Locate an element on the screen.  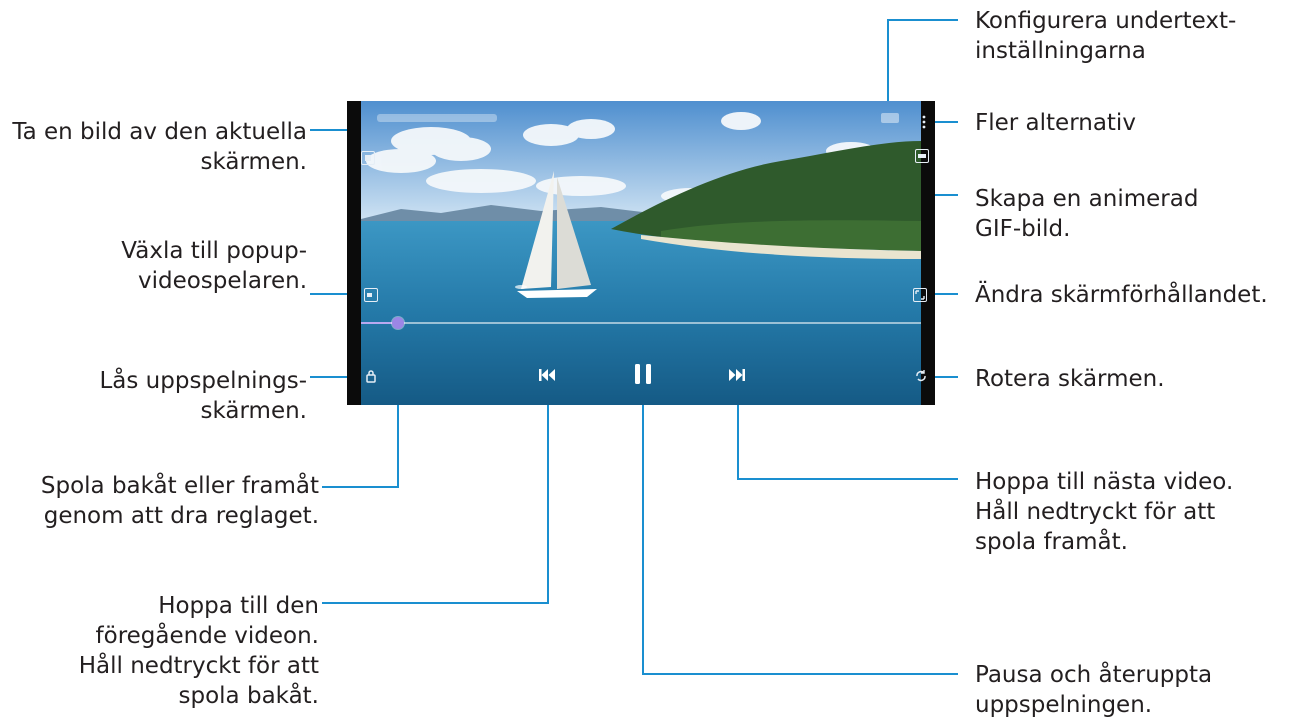
line-subtitles is located at coordinates (922, 63).